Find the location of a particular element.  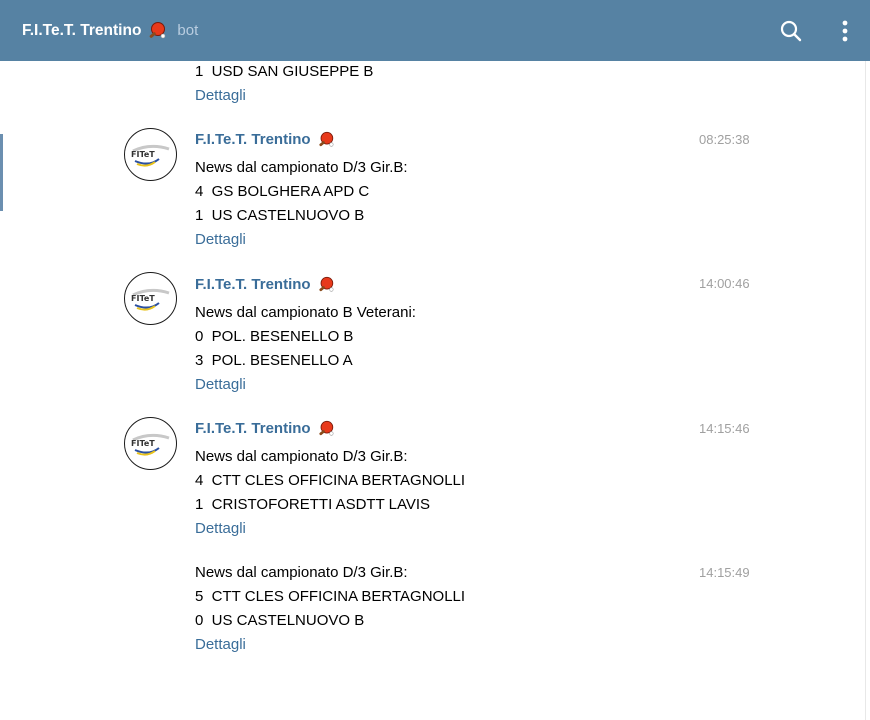

chat-subtitle: bot is located at coordinates (188, 30).